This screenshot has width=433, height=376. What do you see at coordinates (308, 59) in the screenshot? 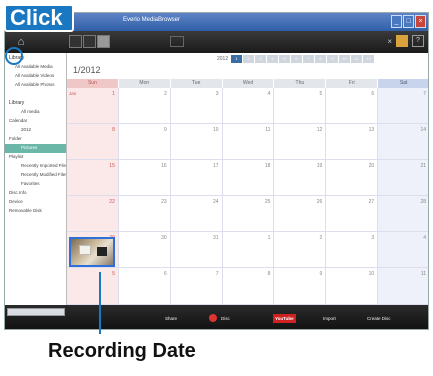
I see `month-tab: 7` at bounding box center [308, 59].